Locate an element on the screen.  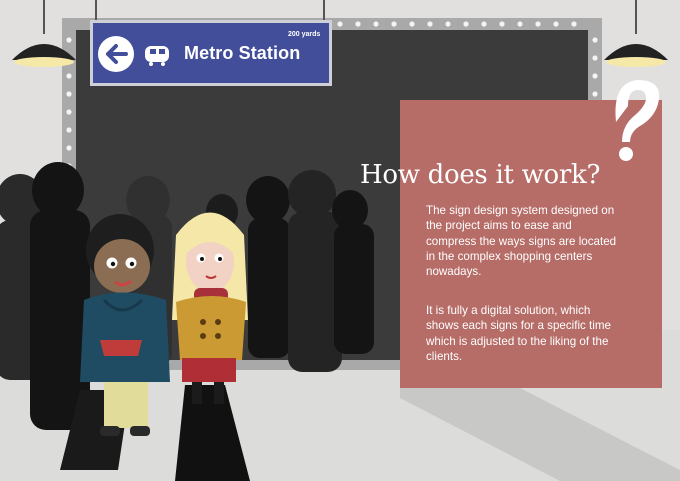
sign-distance: 200 yards is located at coordinates (304, 34).